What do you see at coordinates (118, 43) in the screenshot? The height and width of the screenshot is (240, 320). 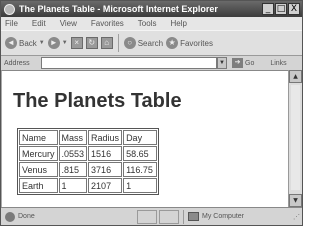 I see `toolbar-separator` at bounding box center [118, 43].